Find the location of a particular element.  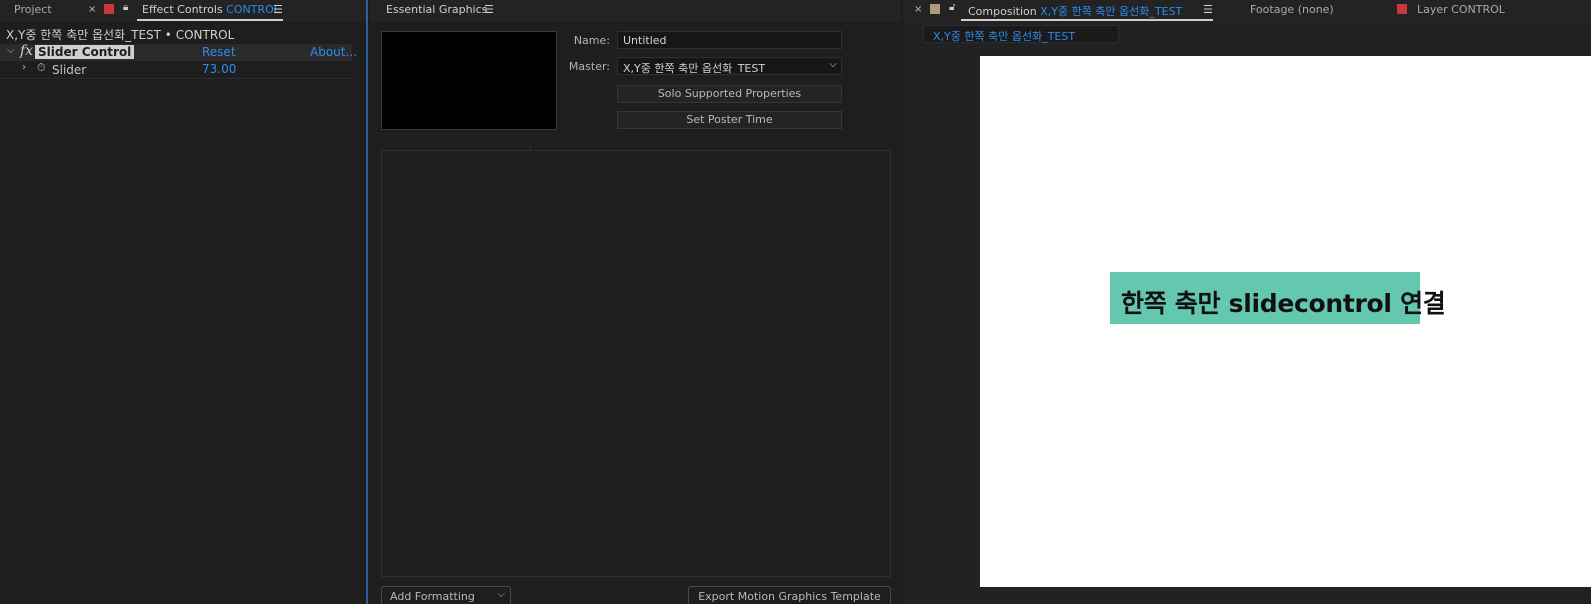

twirl-right-icon: › is located at coordinates (24, 67).